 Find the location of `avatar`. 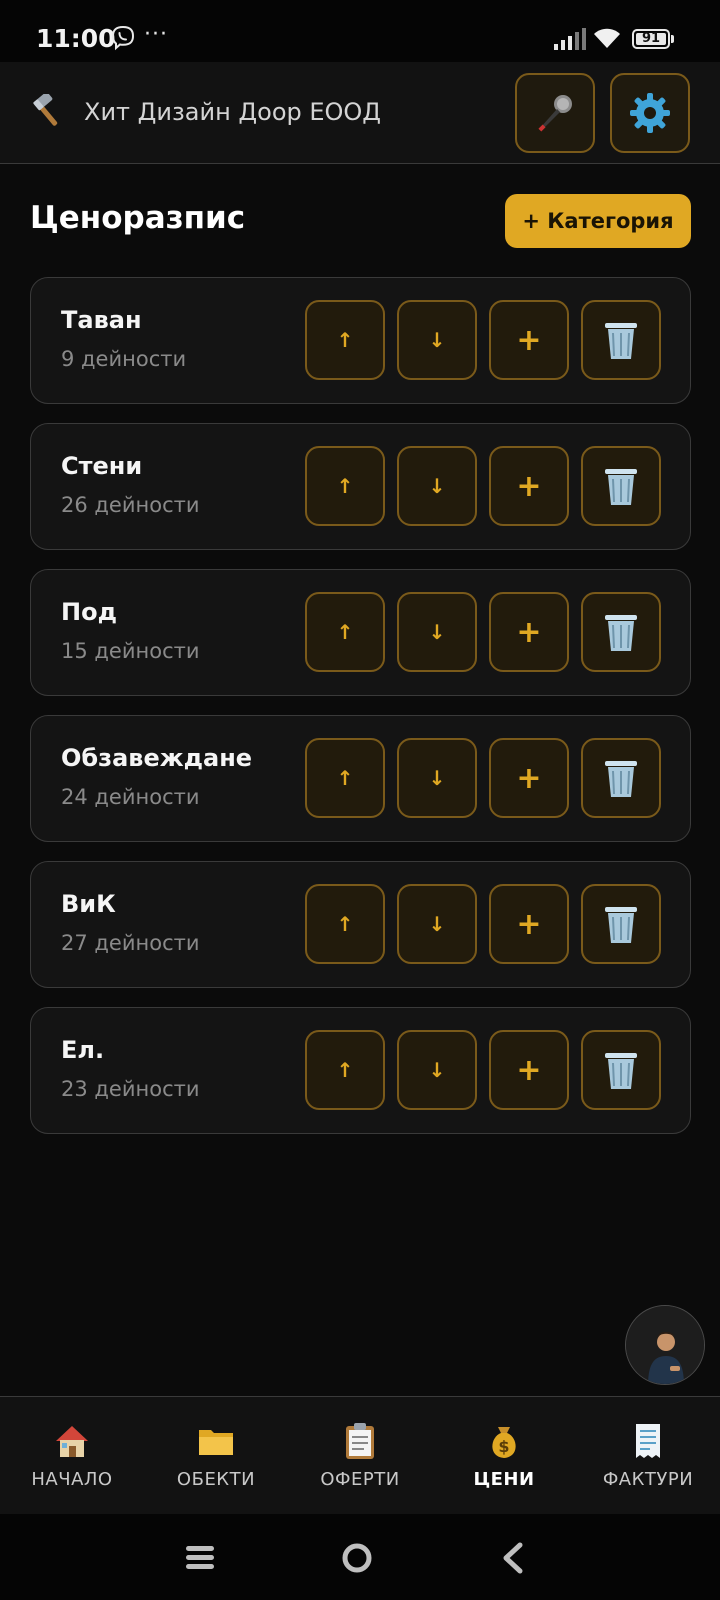

avatar is located at coordinates (665, 1345).